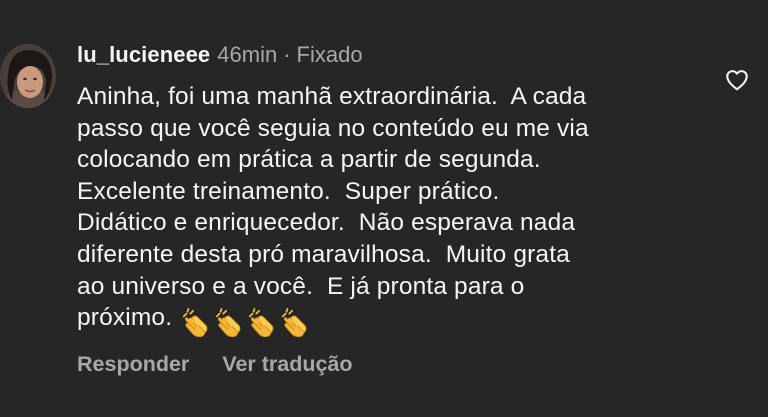 The height and width of the screenshot is (417, 768). Describe the element at coordinates (301, 286) in the screenshot. I see `comment-text-line: ao universo e a você. E já pronta para o` at that location.